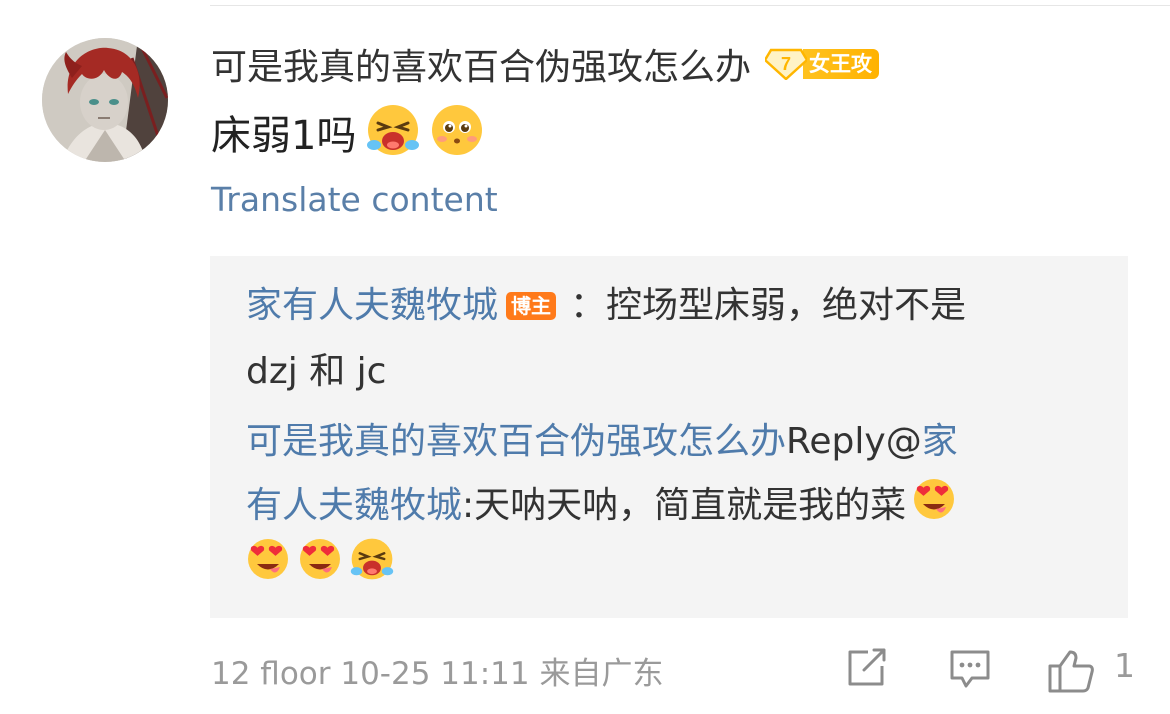 The image size is (1170, 714). Describe the element at coordinates (354, 199) in the screenshot. I see `translate-link: Translate content` at that location.